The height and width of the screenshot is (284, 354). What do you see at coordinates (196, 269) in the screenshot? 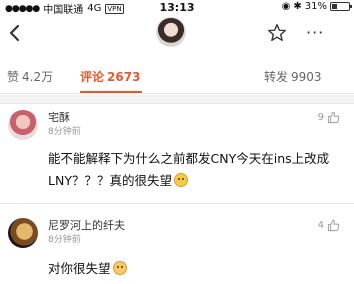
I see `comment-text: 对你很失望` at bounding box center [196, 269].